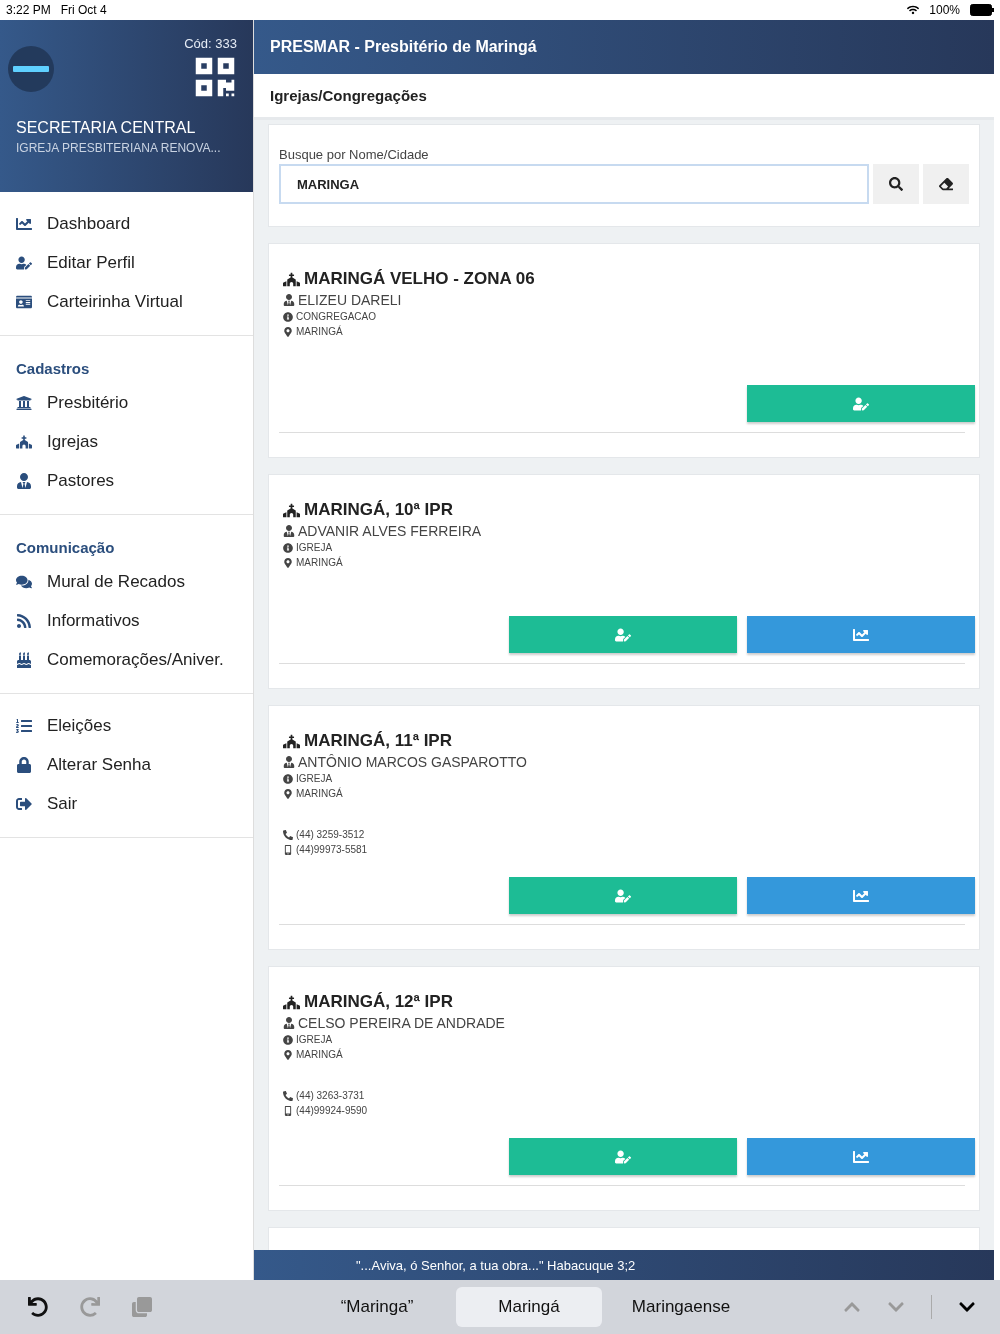  I want to click on redo-icon, so click(90, 1307).